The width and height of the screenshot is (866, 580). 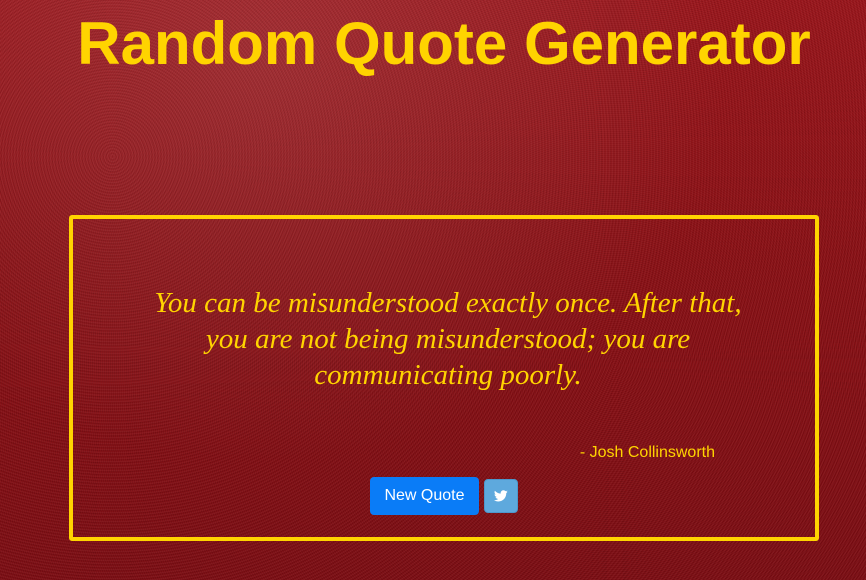 I want to click on tweet-button, so click(x=500, y=496).